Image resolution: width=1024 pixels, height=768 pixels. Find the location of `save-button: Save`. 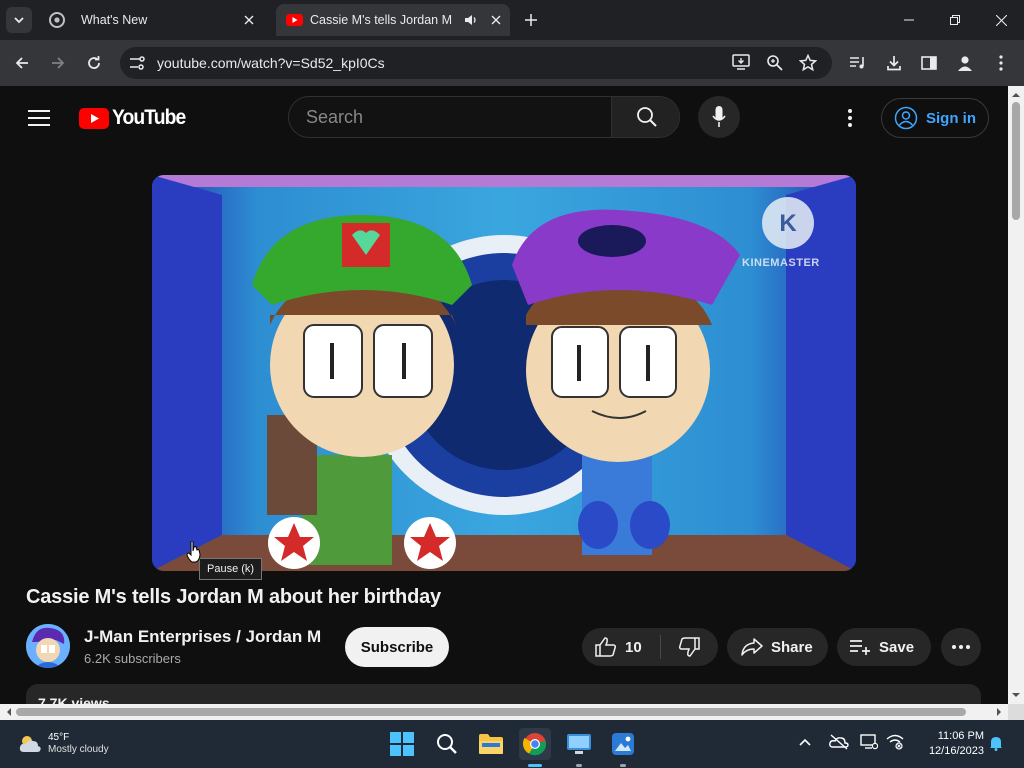

save-button: Save is located at coordinates (884, 647).